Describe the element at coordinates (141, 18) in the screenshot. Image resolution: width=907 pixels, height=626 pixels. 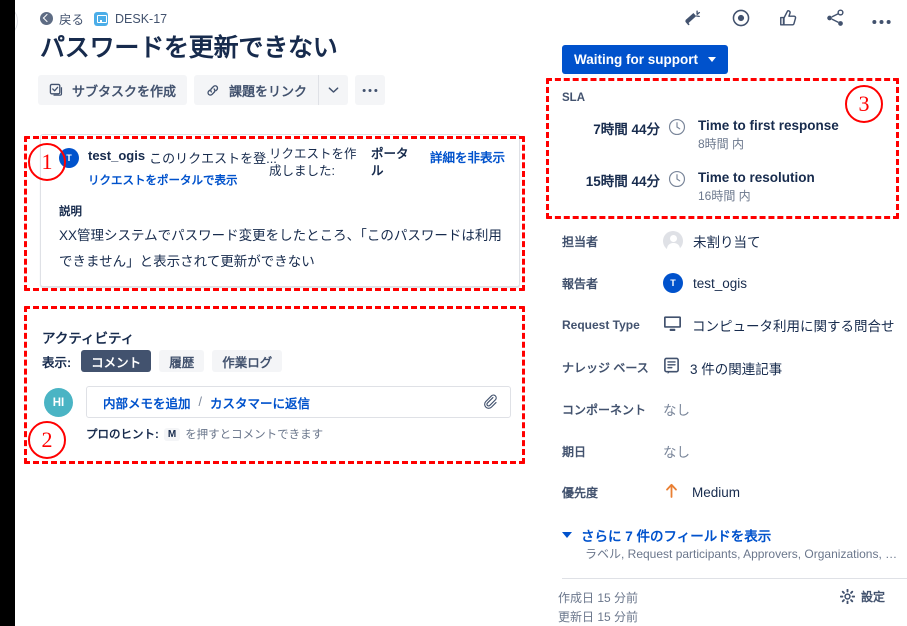
I see `issue-key-label: DESK-17` at that location.